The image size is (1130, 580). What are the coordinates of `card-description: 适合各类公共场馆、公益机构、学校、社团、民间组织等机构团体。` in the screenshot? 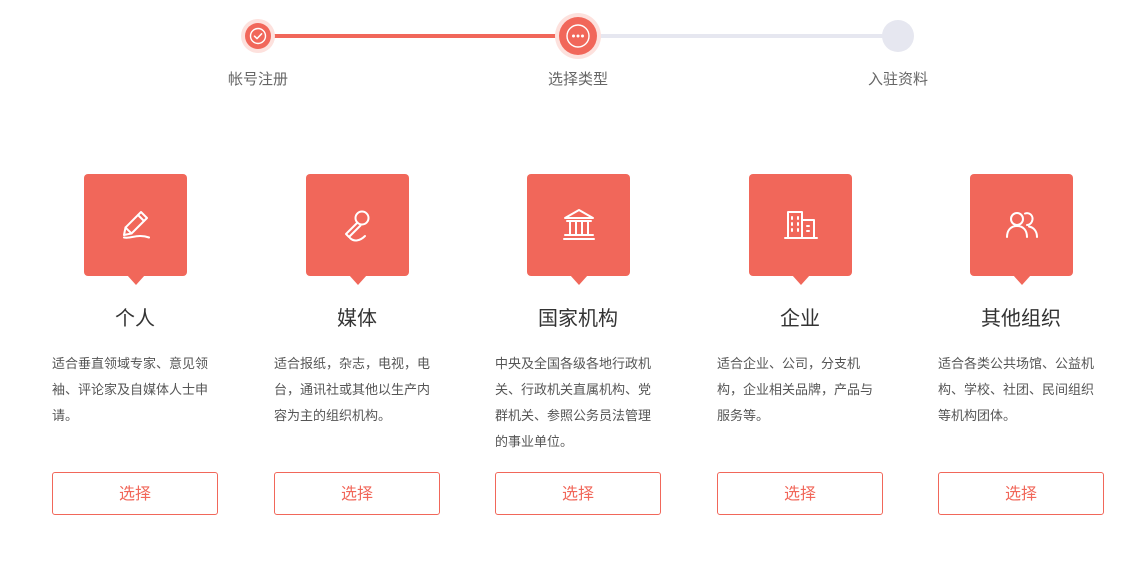 It's located at (1016, 390).